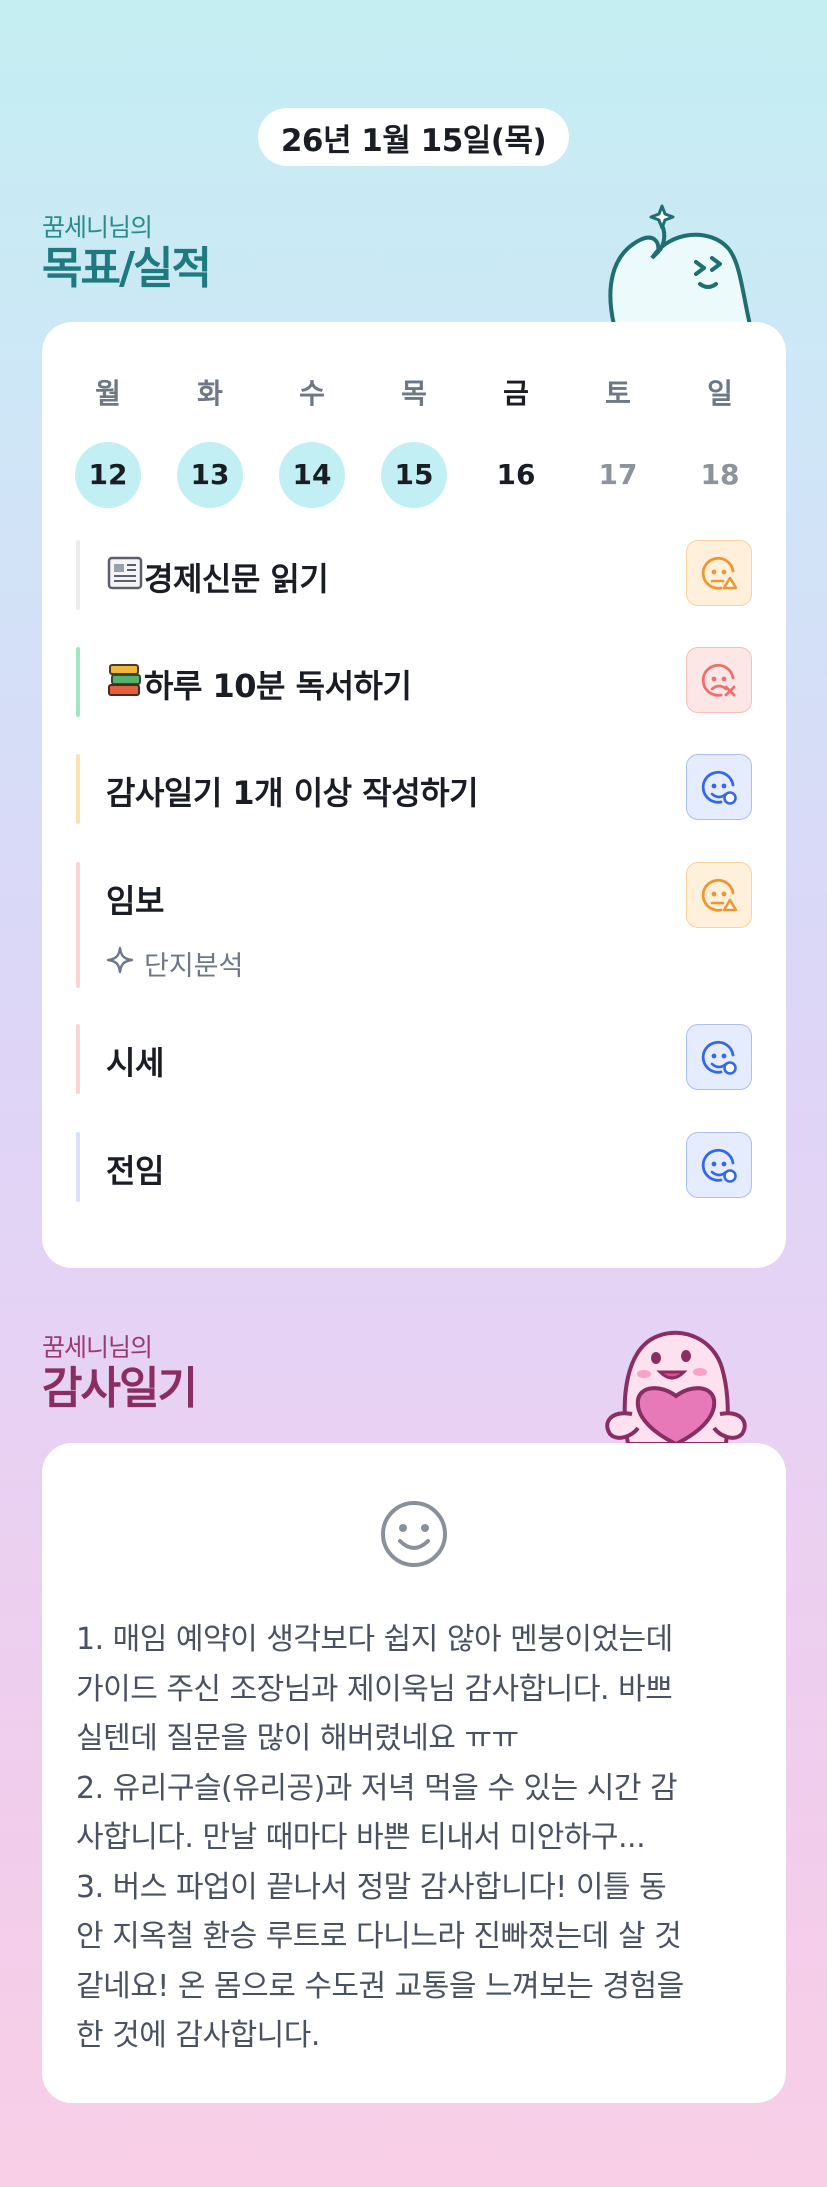  I want to click on goal-label-text: 전임, so click(135, 1171).